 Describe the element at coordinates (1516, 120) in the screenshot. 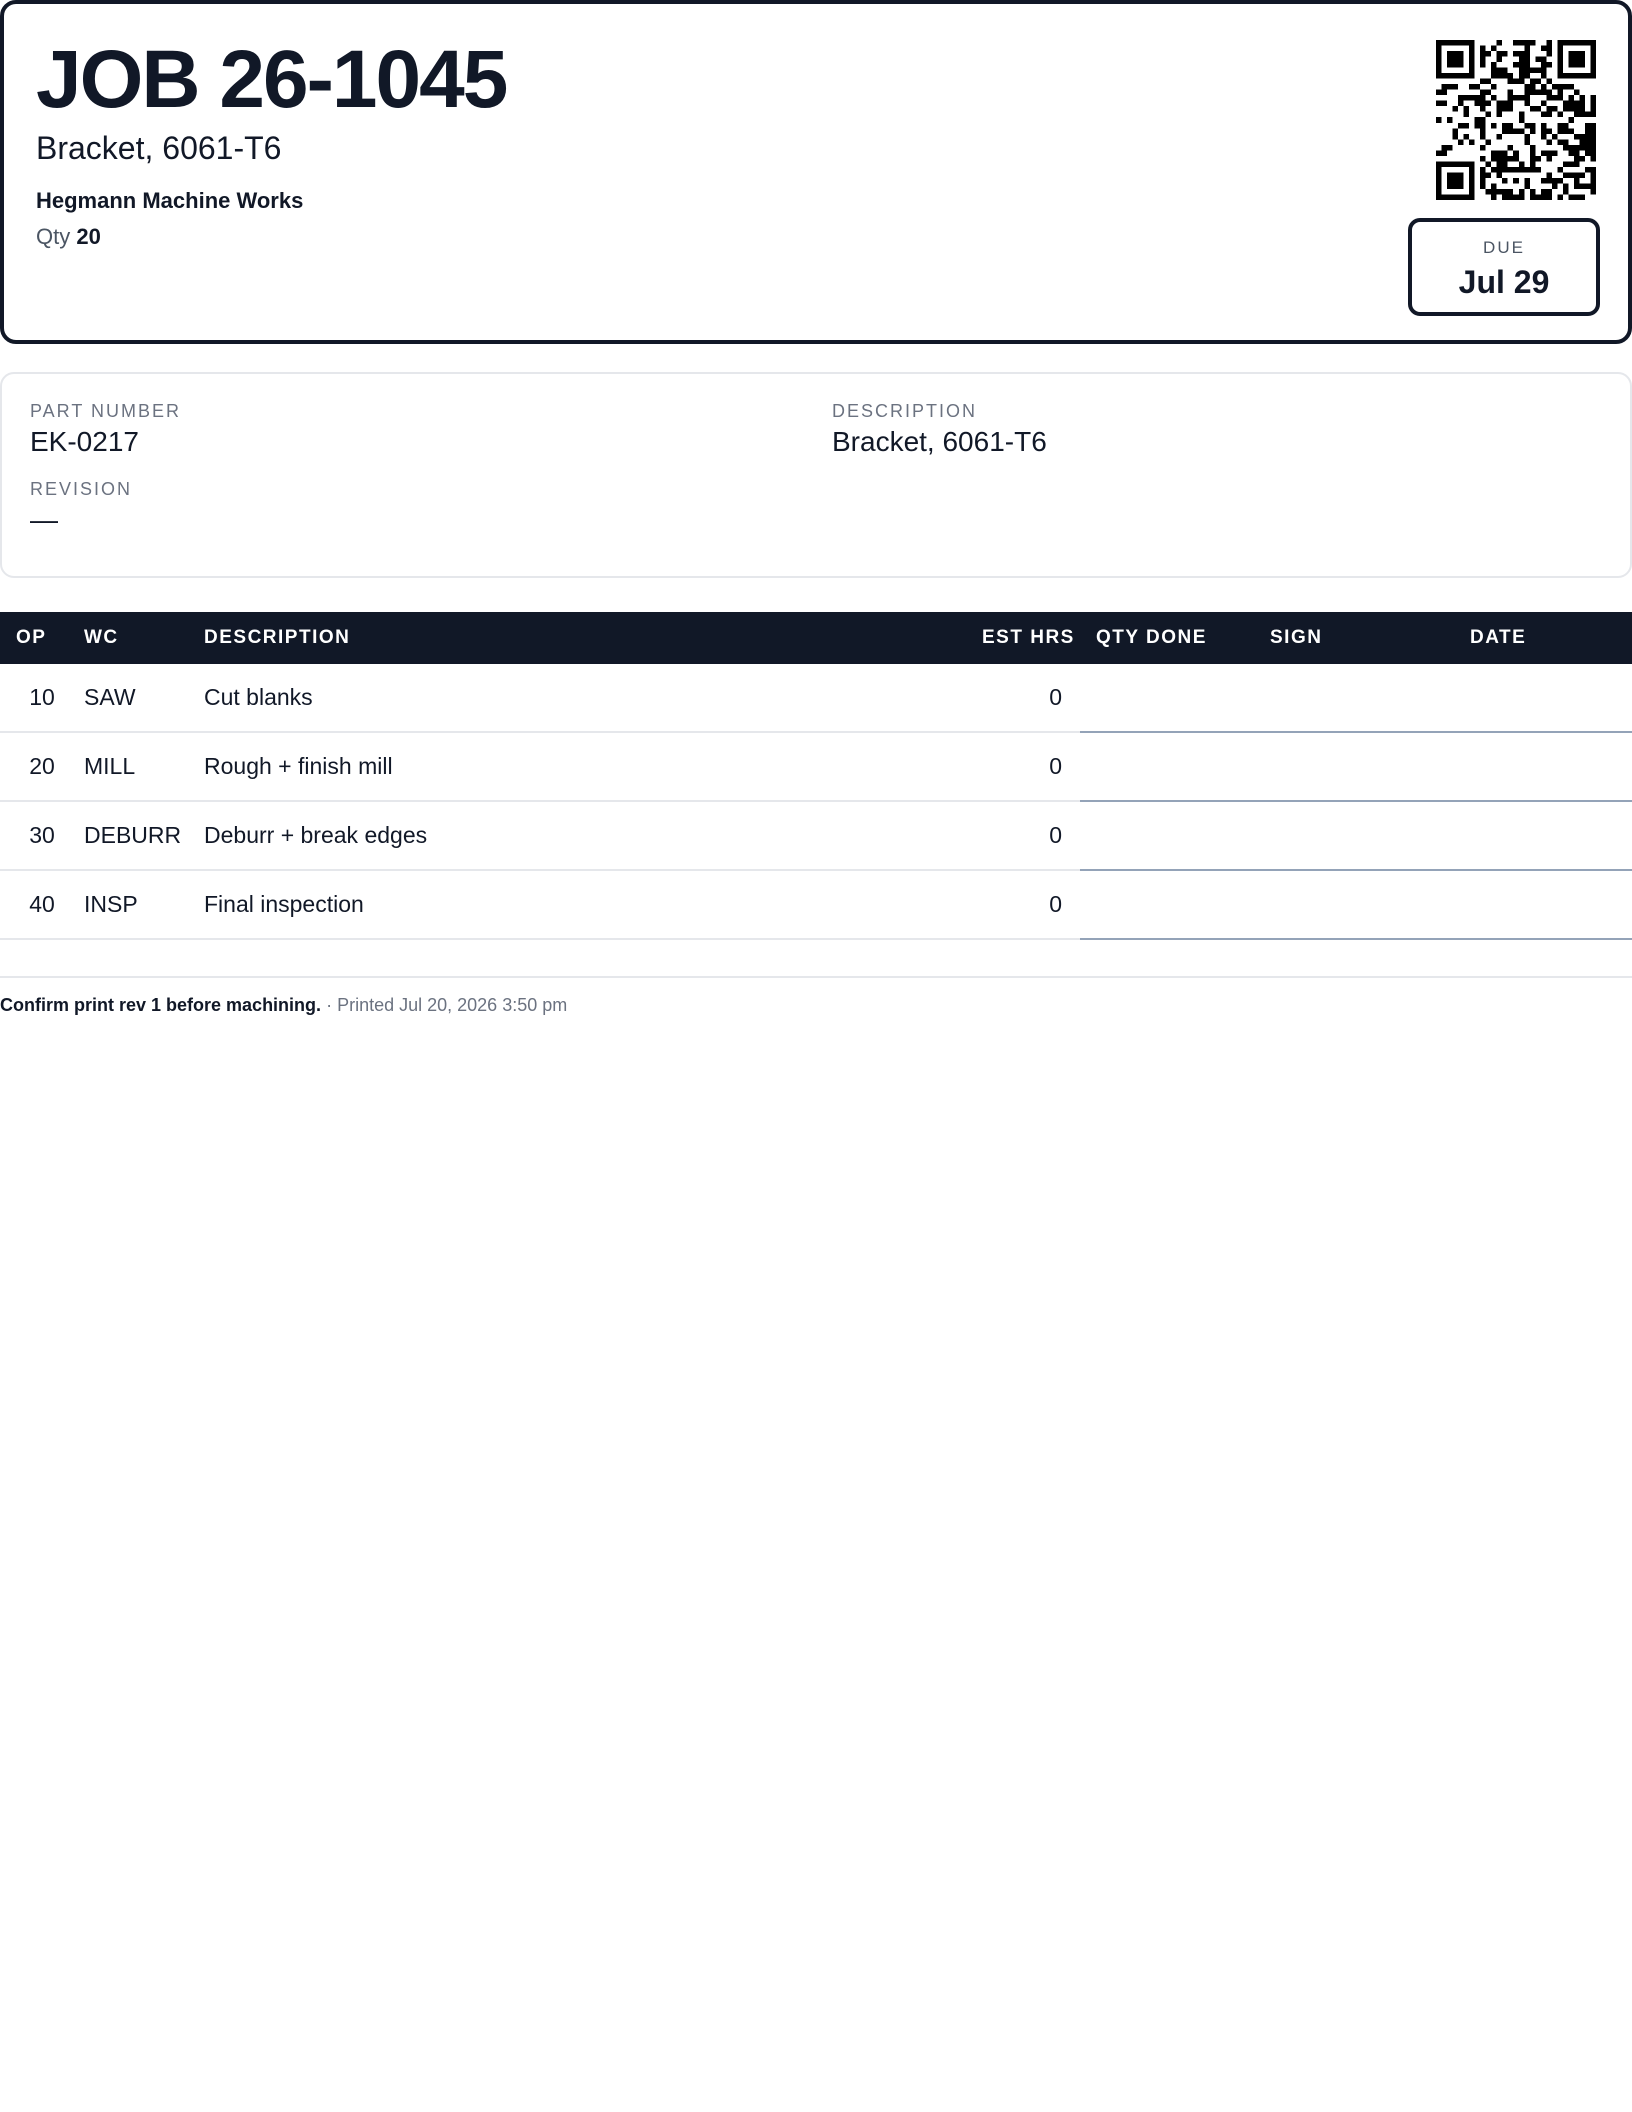

I see `qr-code-icon` at that location.